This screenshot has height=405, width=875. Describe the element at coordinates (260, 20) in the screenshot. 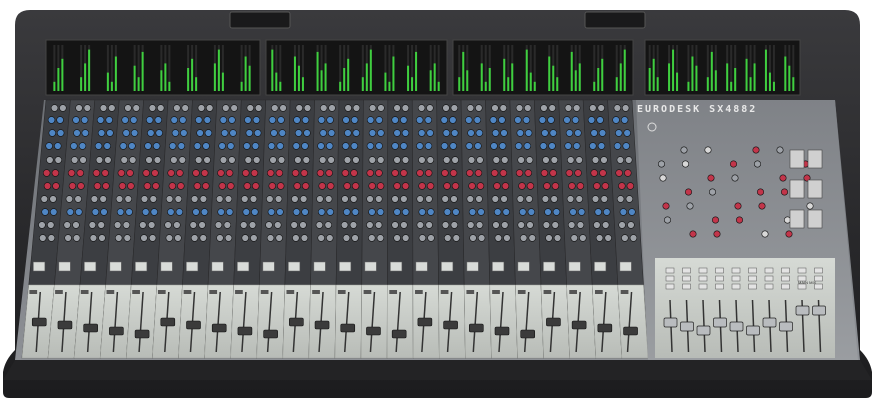

I see `top-handle-left` at that location.